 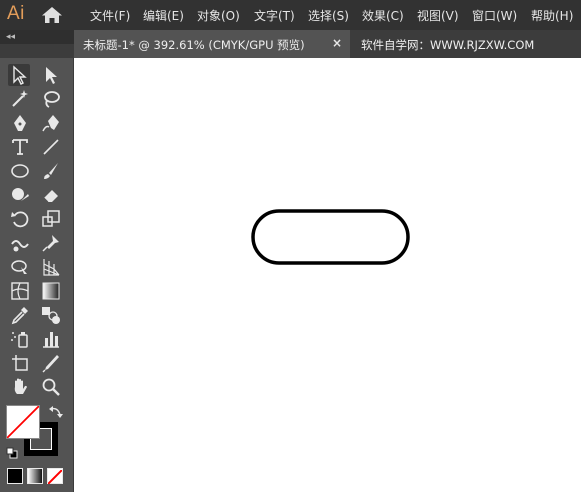 I want to click on menu-file: 文件(F), so click(x=110, y=15).